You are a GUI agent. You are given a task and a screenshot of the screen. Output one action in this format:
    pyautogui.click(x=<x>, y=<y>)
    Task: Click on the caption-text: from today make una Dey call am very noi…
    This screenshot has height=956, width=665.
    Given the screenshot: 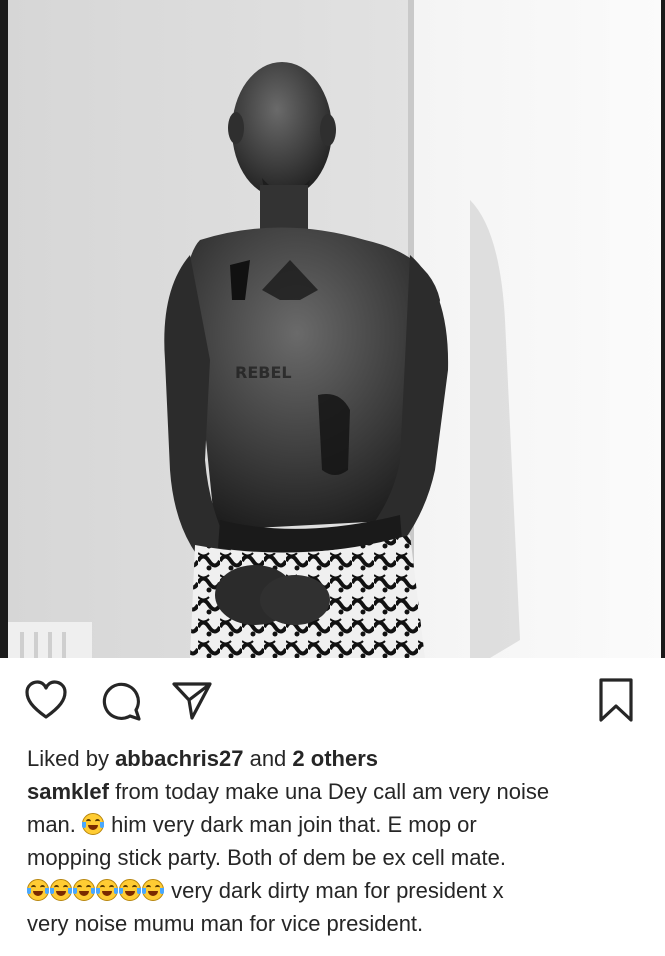 What is the action you would take?
    pyautogui.click(x=329, y=791)
    